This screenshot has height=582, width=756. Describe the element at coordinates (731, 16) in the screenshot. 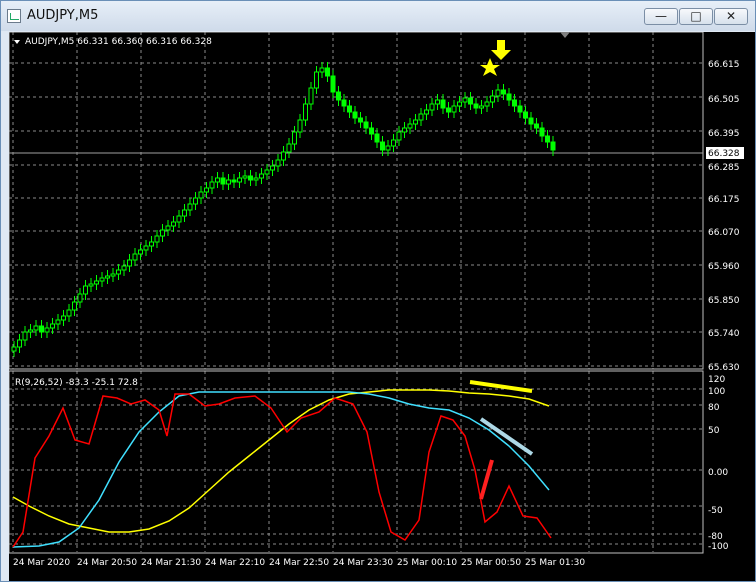

I see `close-button: ✕` at that location.